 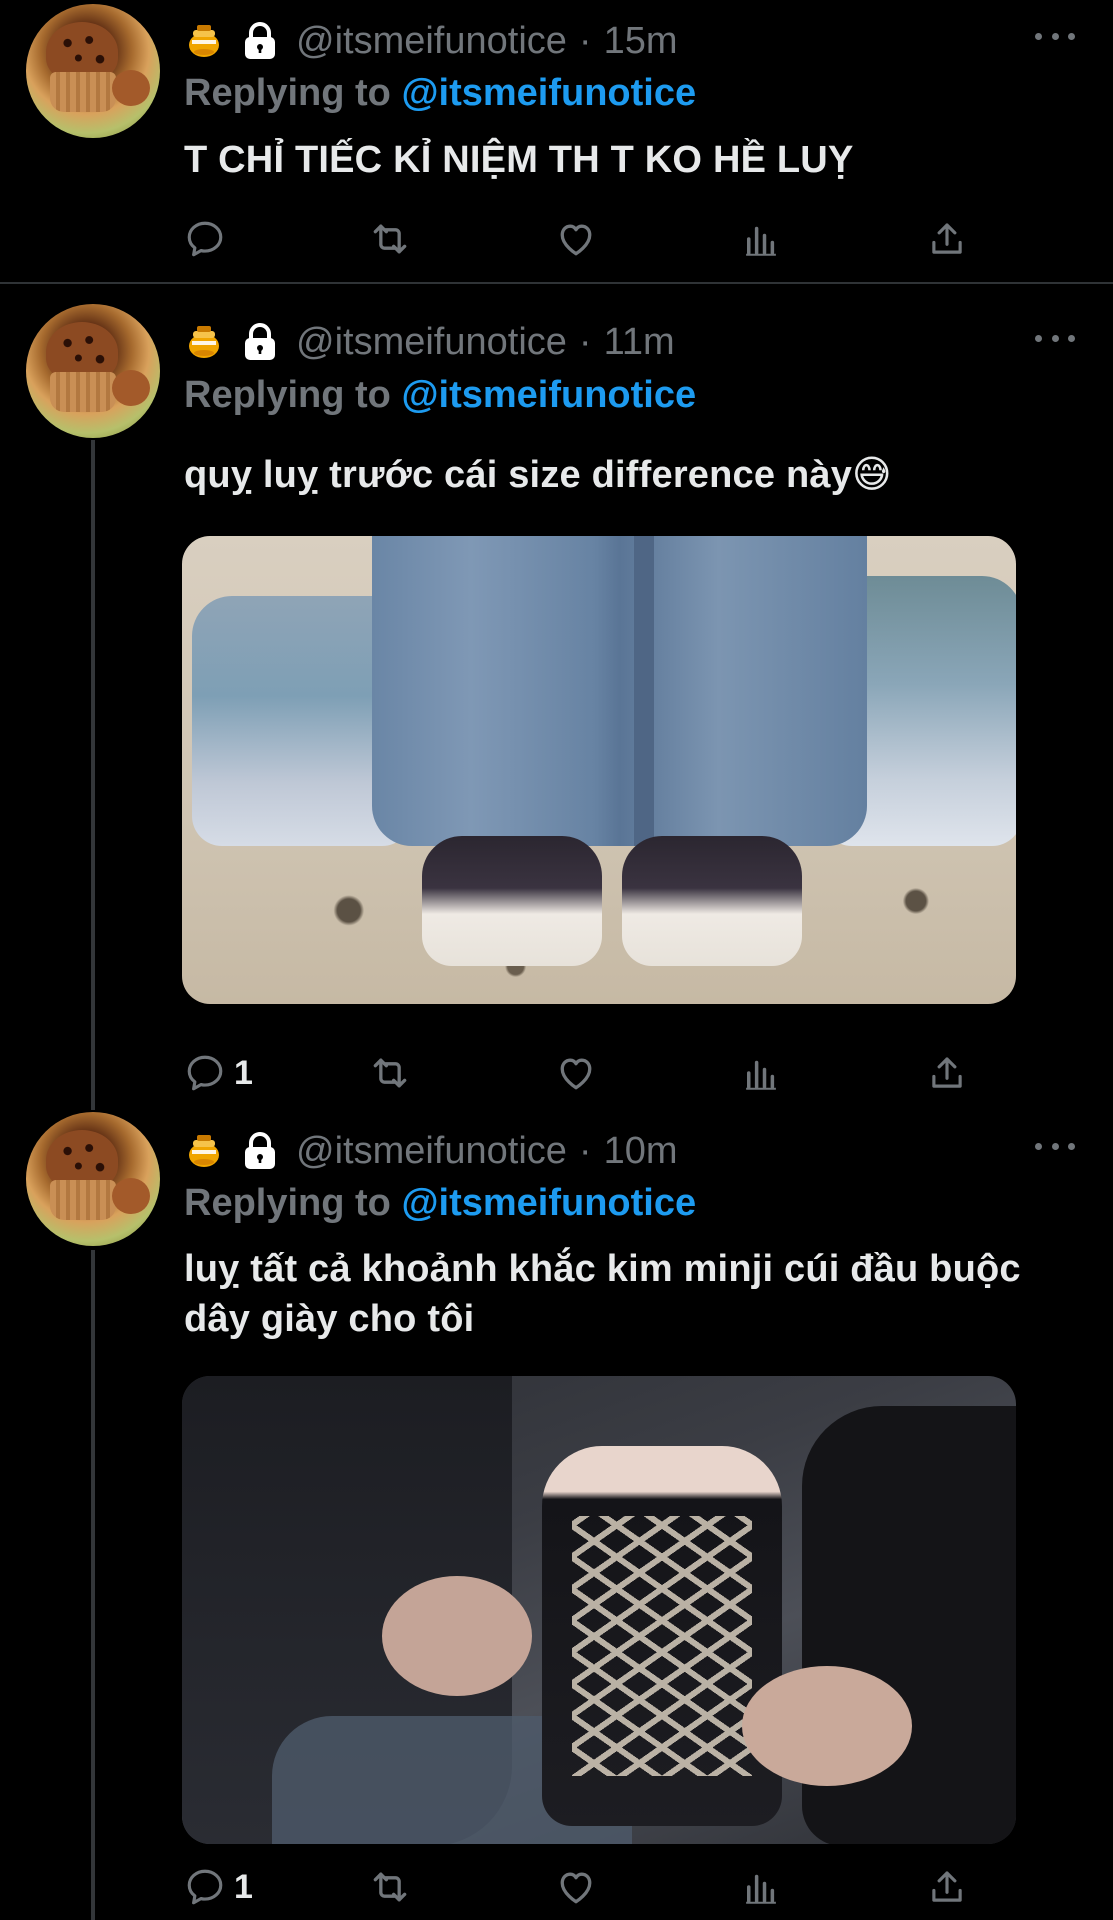 I want to click on reply-button, so click(x=209, y=239).